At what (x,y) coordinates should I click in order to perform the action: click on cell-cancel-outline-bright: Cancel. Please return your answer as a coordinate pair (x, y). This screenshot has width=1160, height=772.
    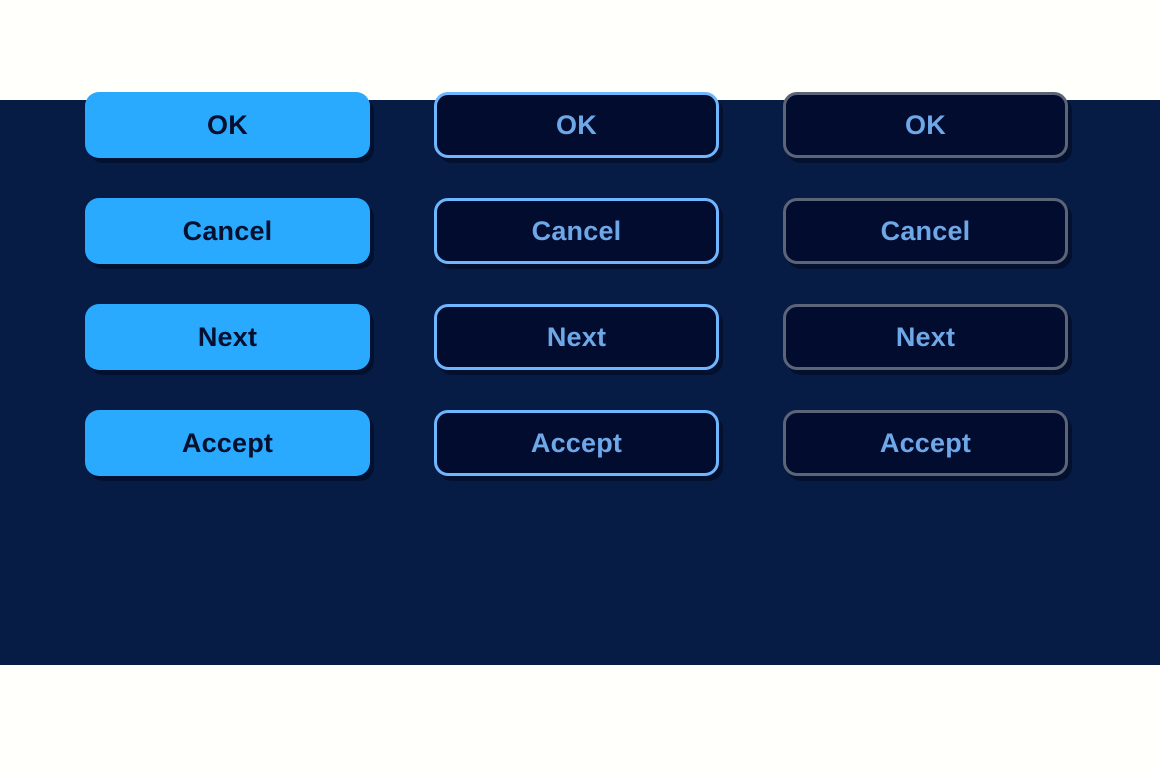
    Looking at the image, I should click on (576, 231).